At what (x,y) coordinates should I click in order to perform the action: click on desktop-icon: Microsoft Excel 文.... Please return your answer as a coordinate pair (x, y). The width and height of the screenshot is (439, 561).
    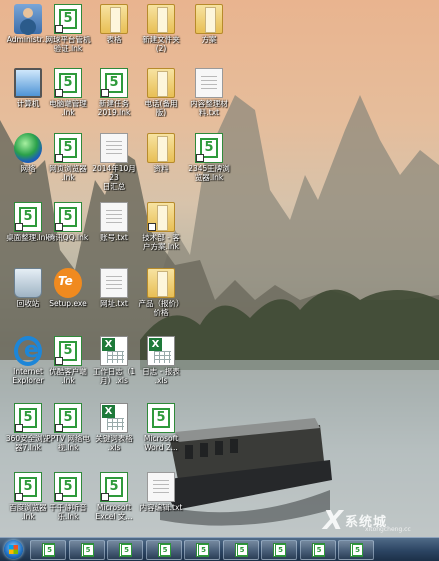
    Looking at the image, I should click on (113, 502).